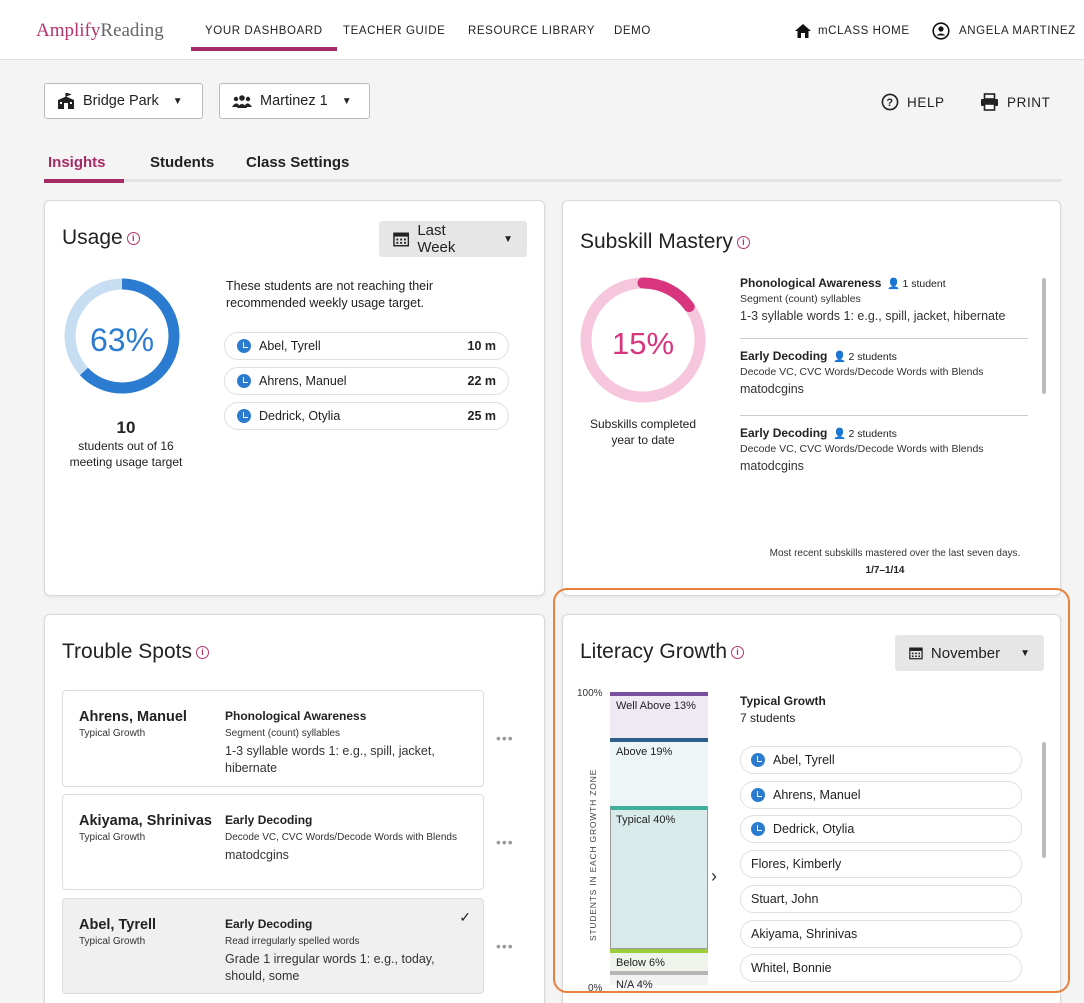  I want to click on usage-percent: 63%, so click(122, 340).